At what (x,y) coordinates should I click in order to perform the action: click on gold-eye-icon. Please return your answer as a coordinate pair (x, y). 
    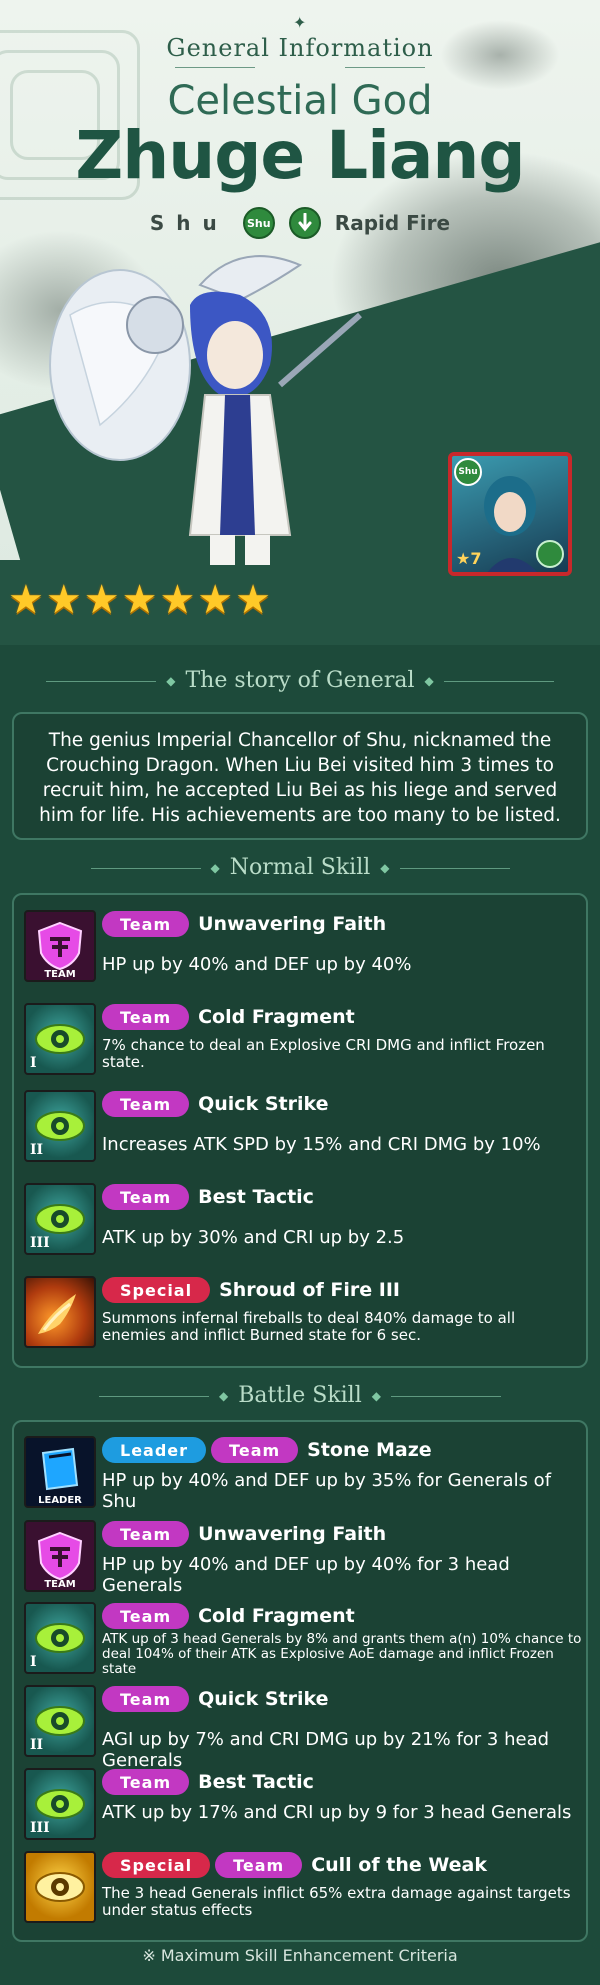
    Looking at the image, I should click on (60, 1887).